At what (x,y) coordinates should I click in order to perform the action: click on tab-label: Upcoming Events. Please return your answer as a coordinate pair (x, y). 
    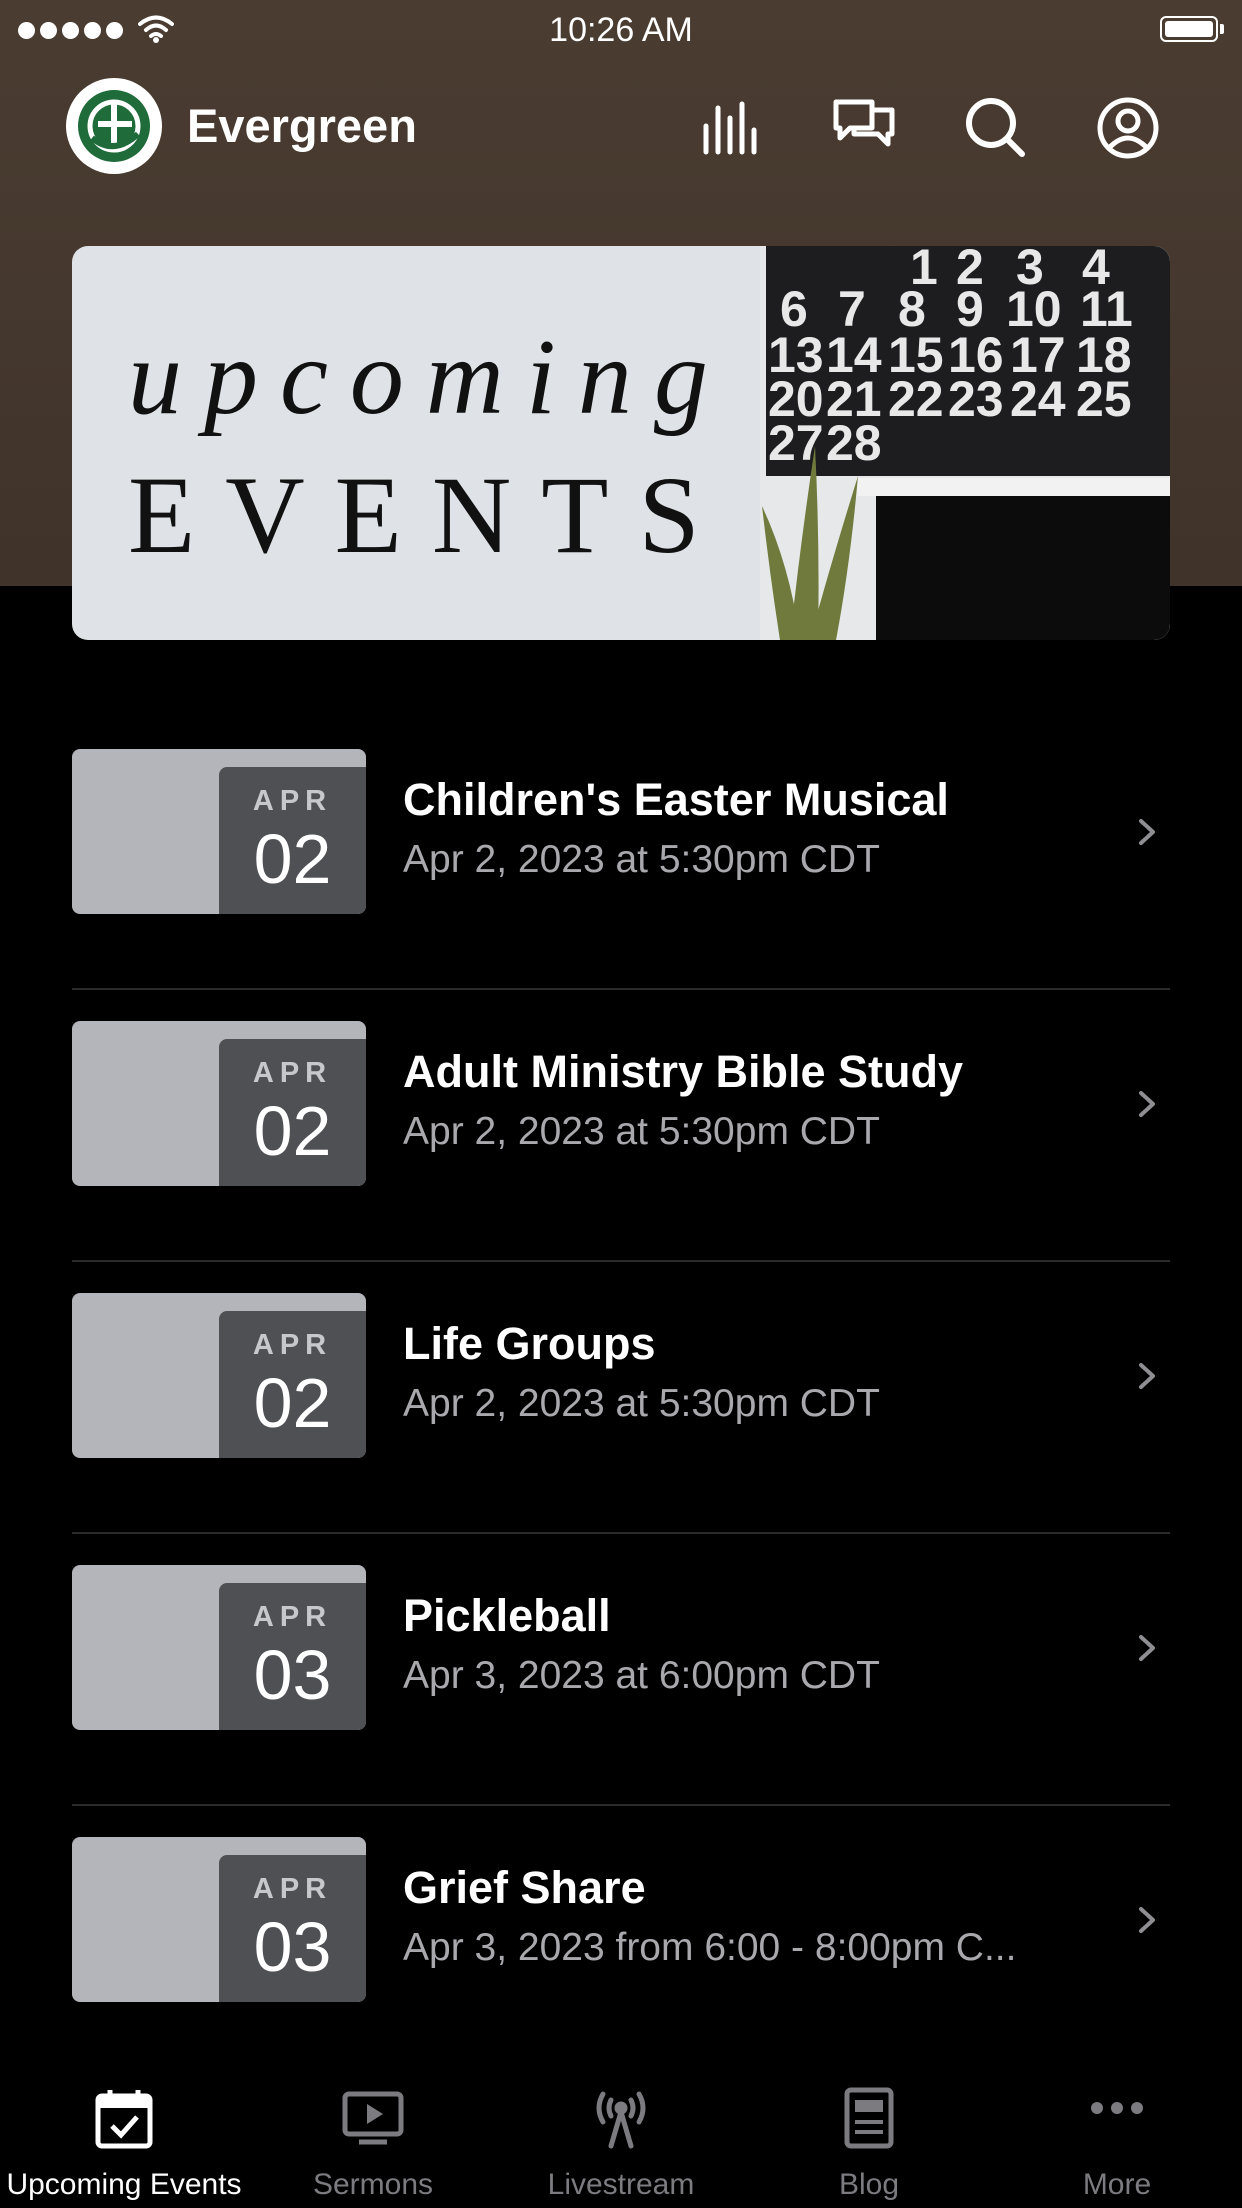
    Looking at the image, I should click on (124, 2184).